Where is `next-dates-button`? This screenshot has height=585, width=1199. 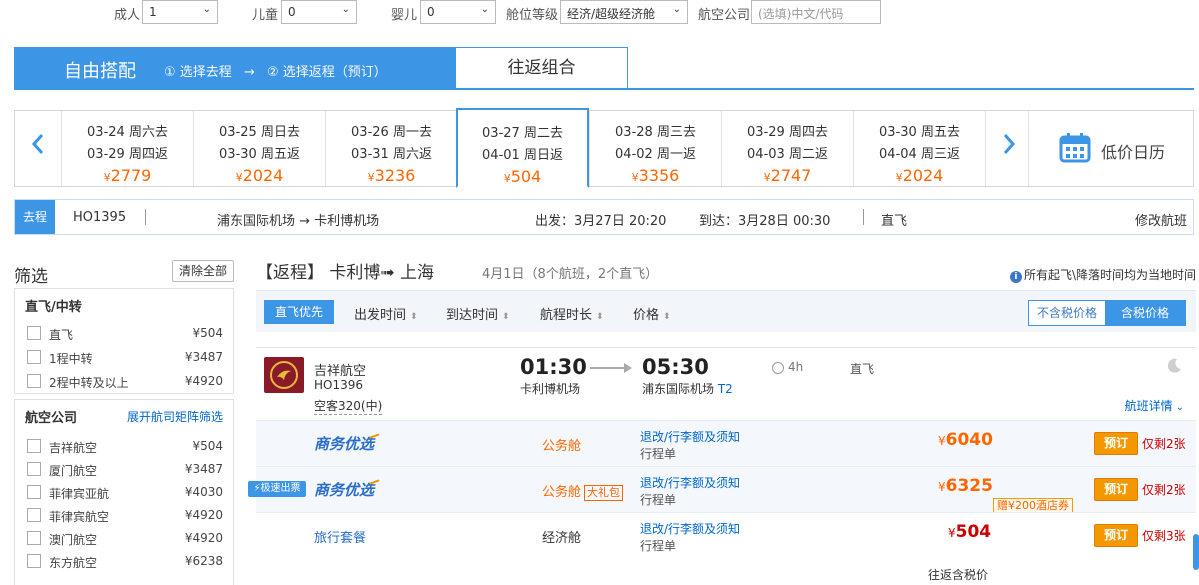 next-dates-button is located at coordinates (1008, 148).